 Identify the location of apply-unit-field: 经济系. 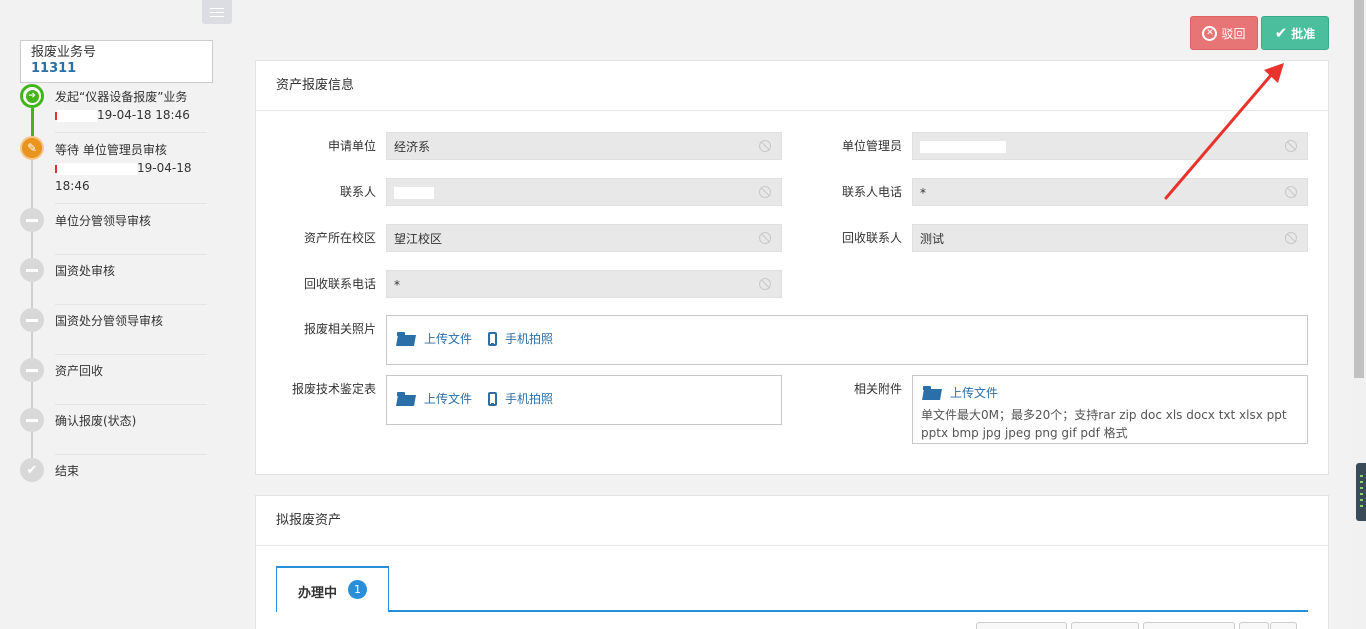
(584, 146).